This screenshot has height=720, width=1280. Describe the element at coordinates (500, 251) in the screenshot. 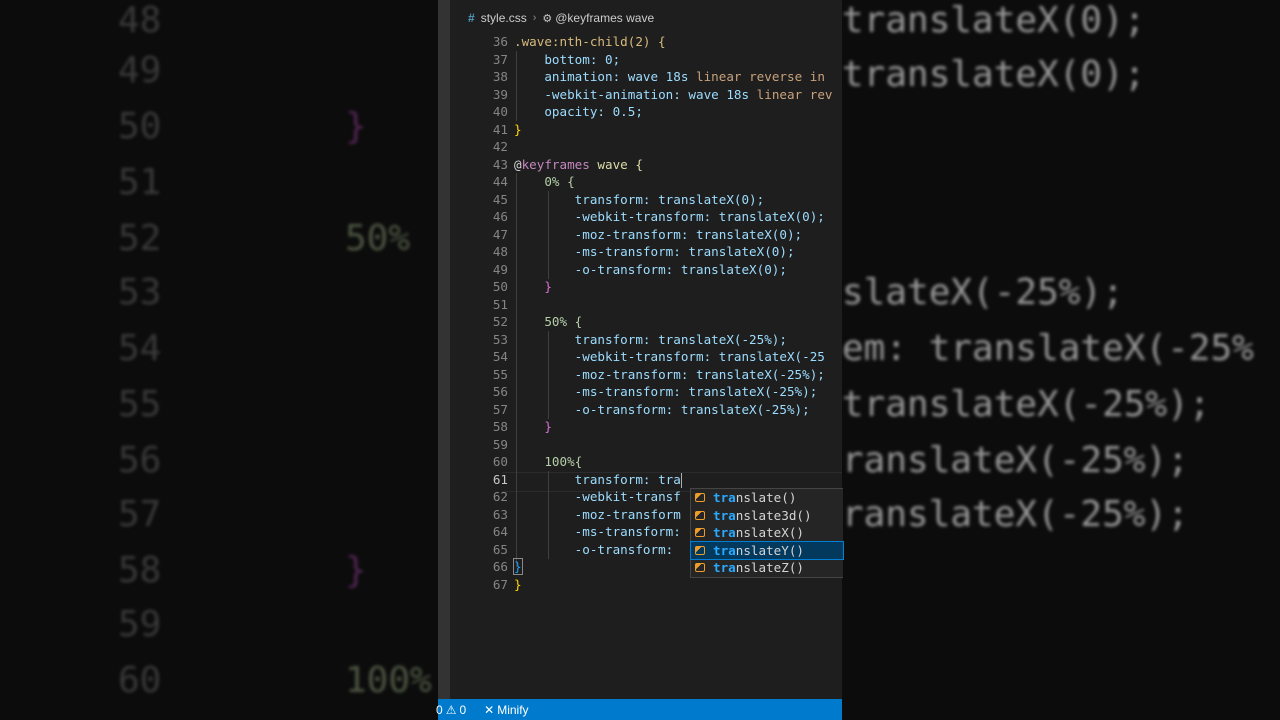

I see `line-number: 48` at that location.